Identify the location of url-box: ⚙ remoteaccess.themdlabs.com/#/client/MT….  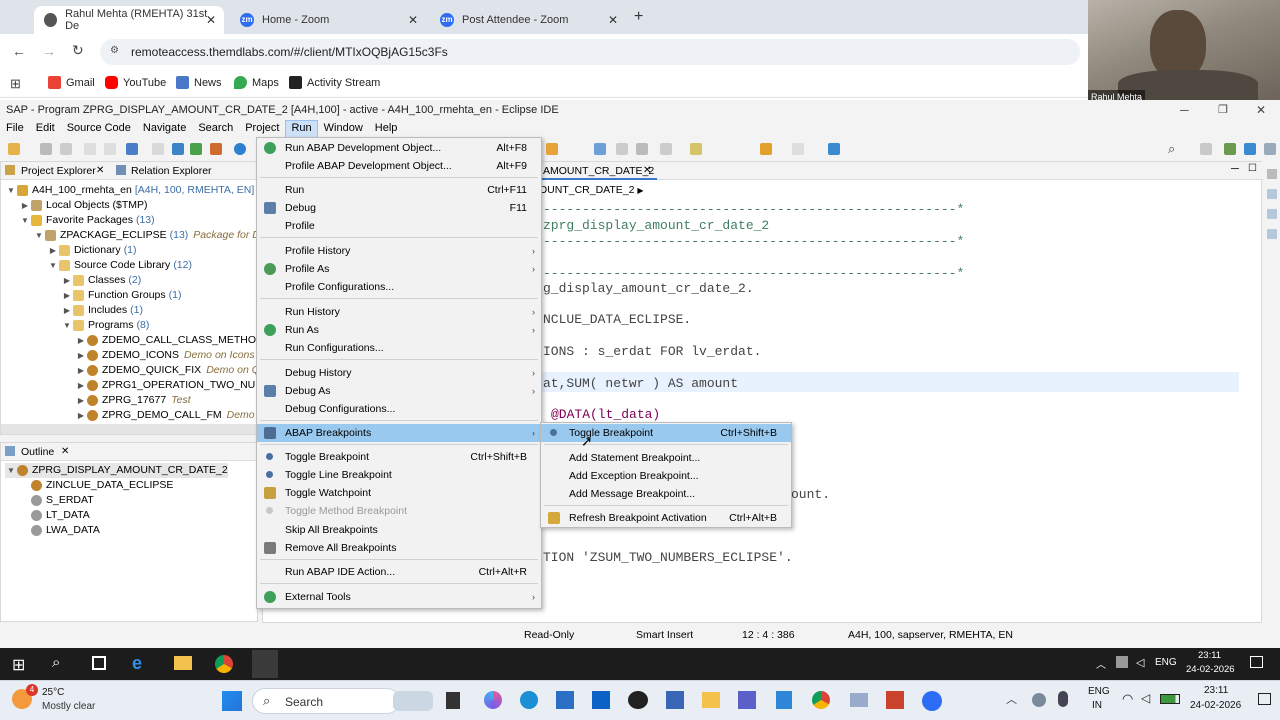
(590, 52).